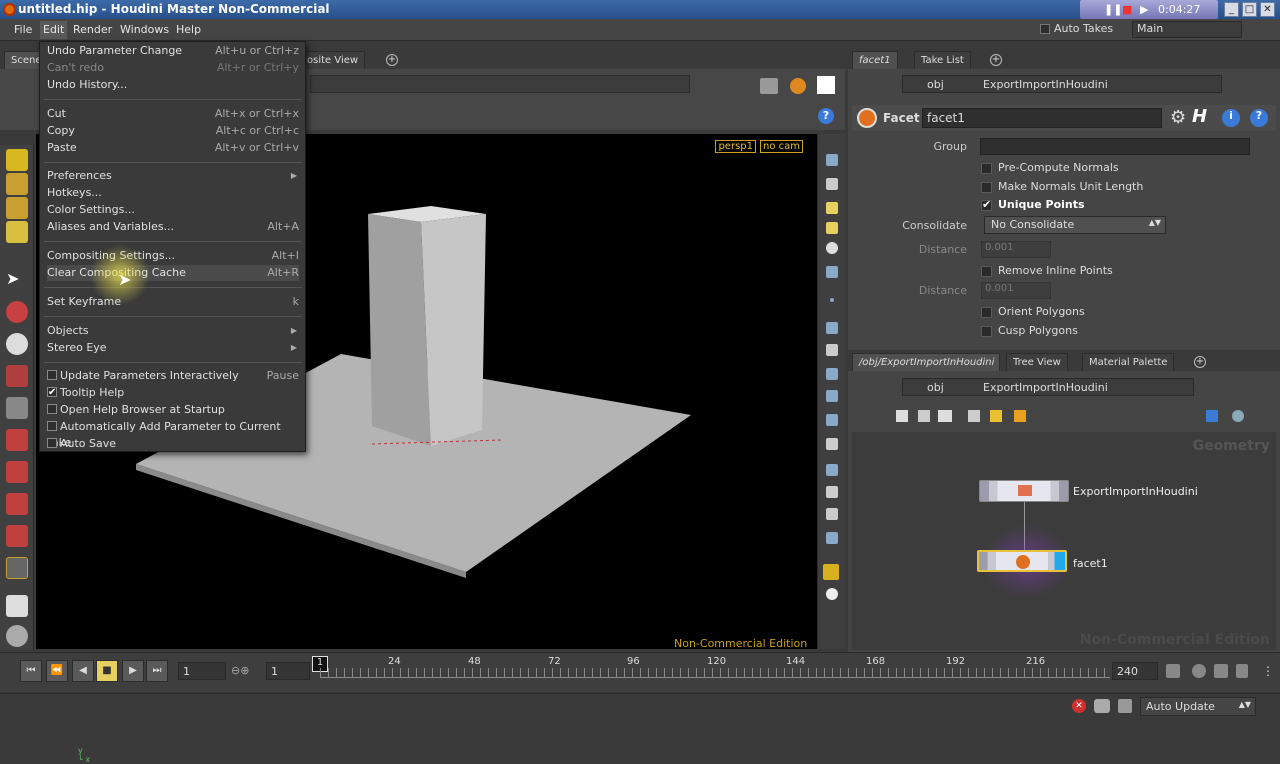  I want to click on magnet3-tool-icon, so click(17, 504).